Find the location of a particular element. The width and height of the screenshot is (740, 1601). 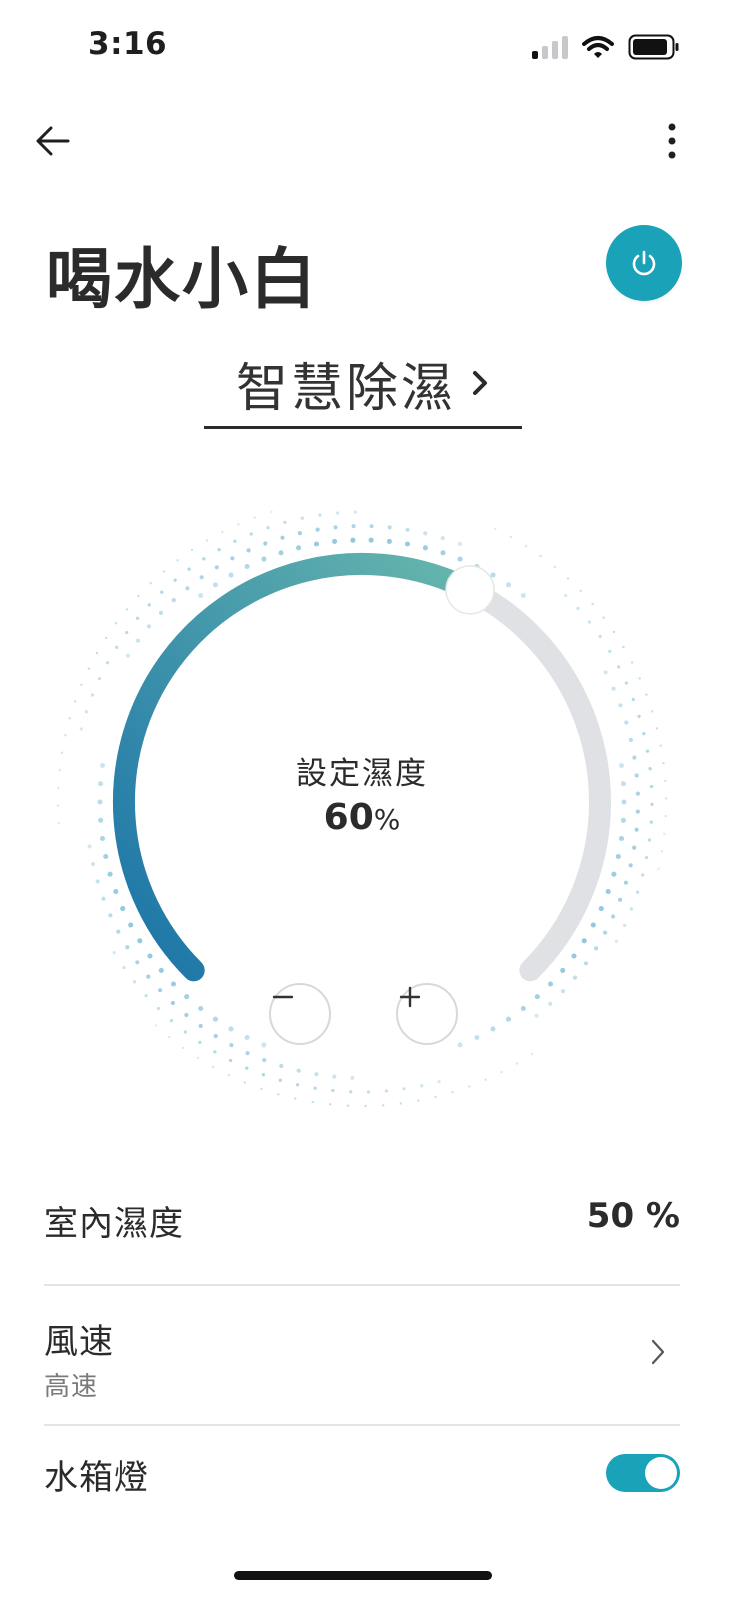

more-vertical-icon is located at coordinates (672, 141).